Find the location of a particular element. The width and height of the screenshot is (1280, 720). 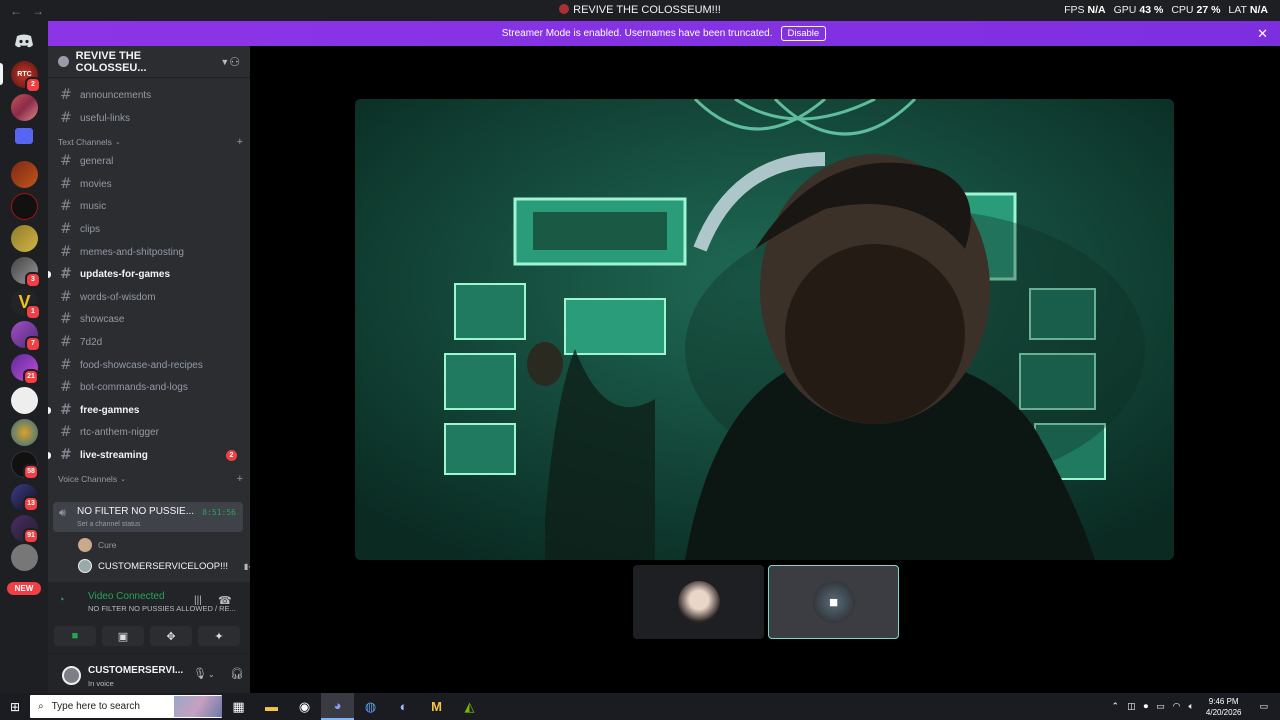

forward-arrow-icon: → is located at coordinates (38, 11).